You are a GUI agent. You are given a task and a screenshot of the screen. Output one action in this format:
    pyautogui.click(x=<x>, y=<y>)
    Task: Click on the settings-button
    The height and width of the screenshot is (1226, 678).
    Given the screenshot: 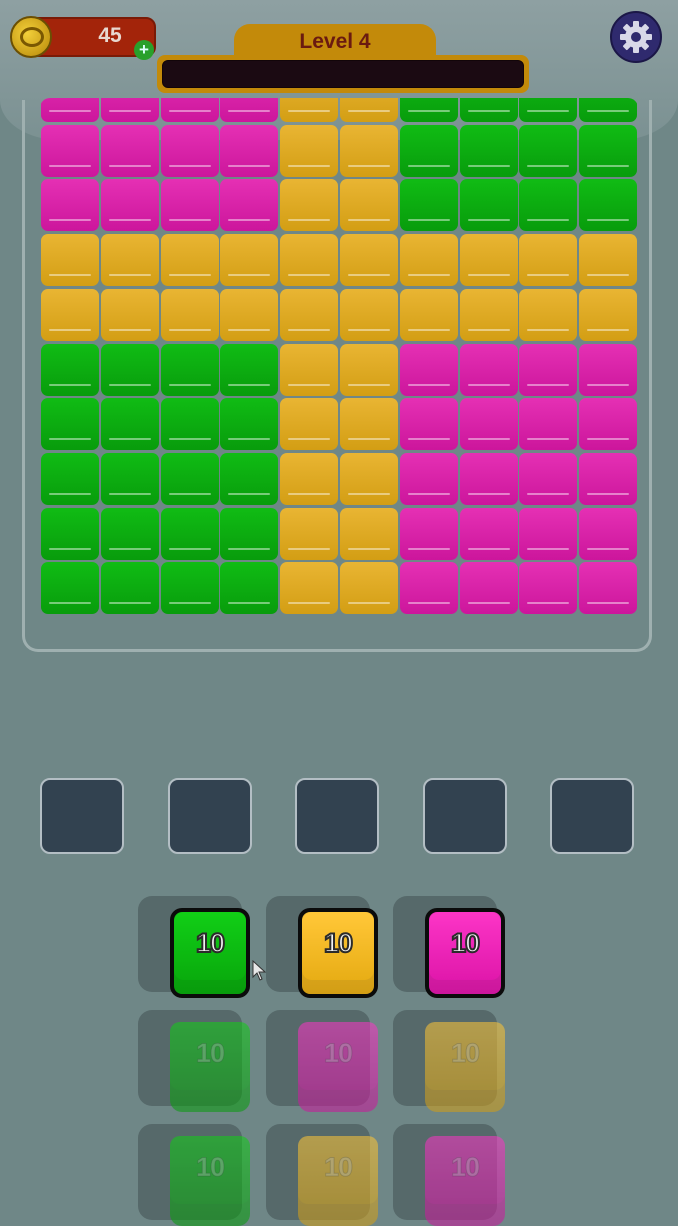 What is the action you would take?
    pyautogui.click(x=636, y=37)
    